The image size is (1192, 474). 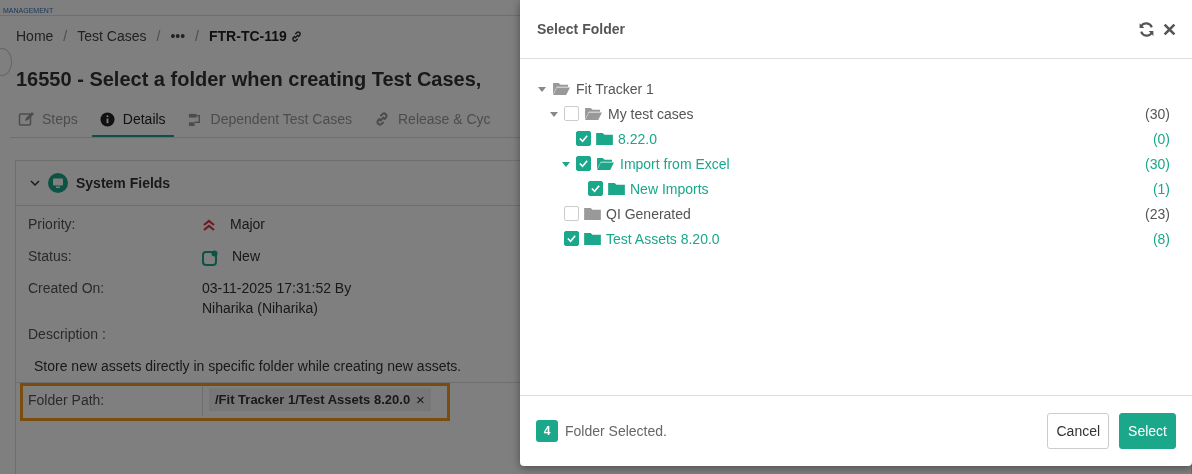 What do you see at coordinates (246, 256) in the screenshot?
I see `field-value: New` at bounding box center [246, 256].